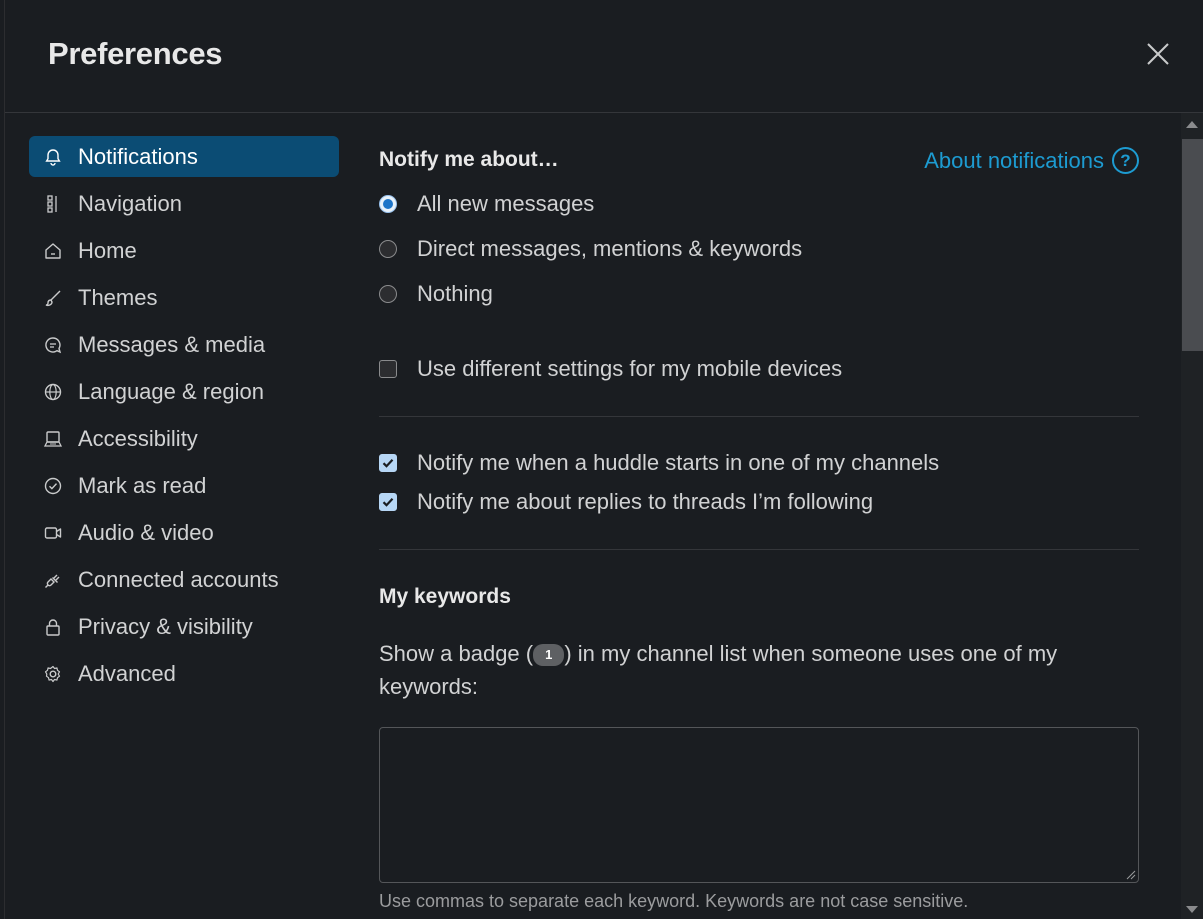 Image resolution: width=1203 pixels, height=919 pixels. What do you see at coordinates (1192, 909) in the screenshot?
I see `scroll-down-arrow-icon` at bounding box center [1192, 909].